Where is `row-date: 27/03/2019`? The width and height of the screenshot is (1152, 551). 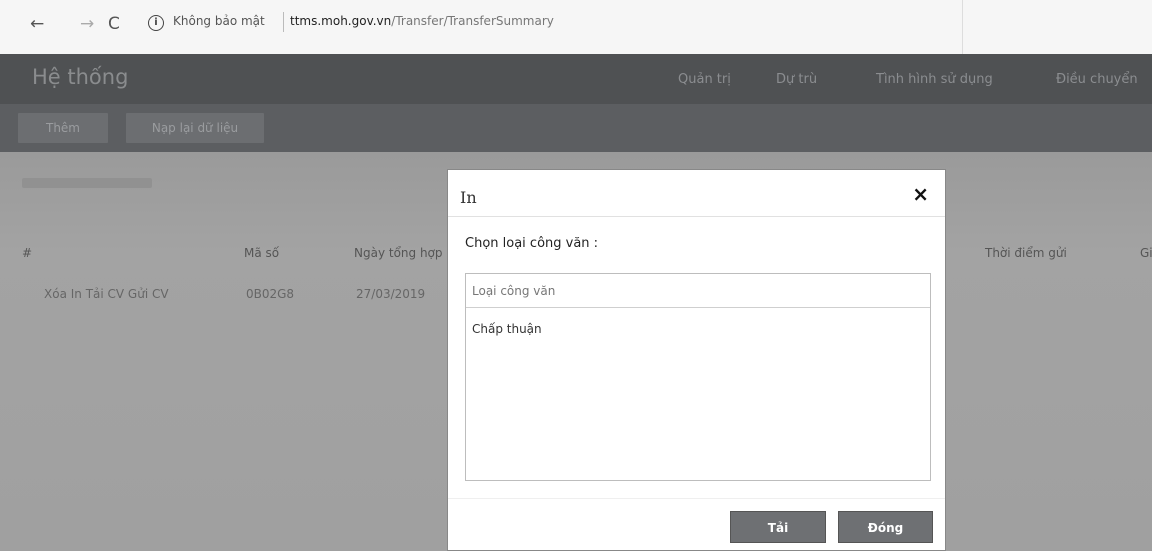
row-date: 27/03/2019 is located at coordinates (391, 294).